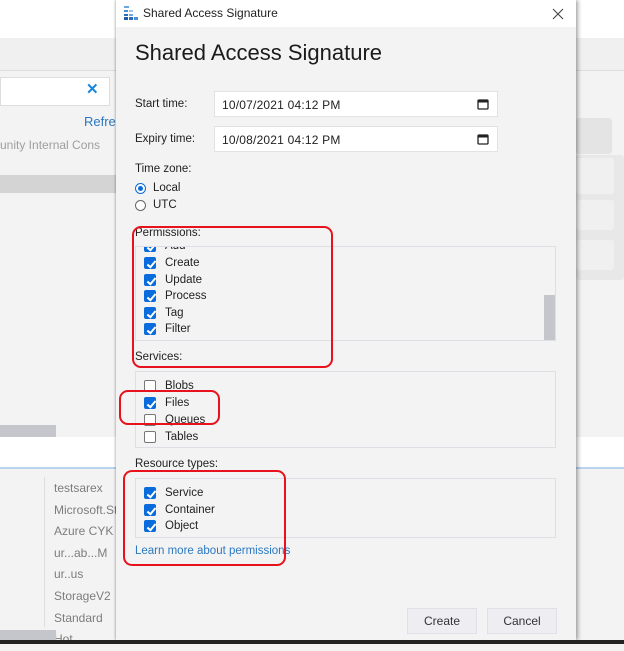  I want to click on background-subscription-text: unity Internal Cons, so click(50, 145).